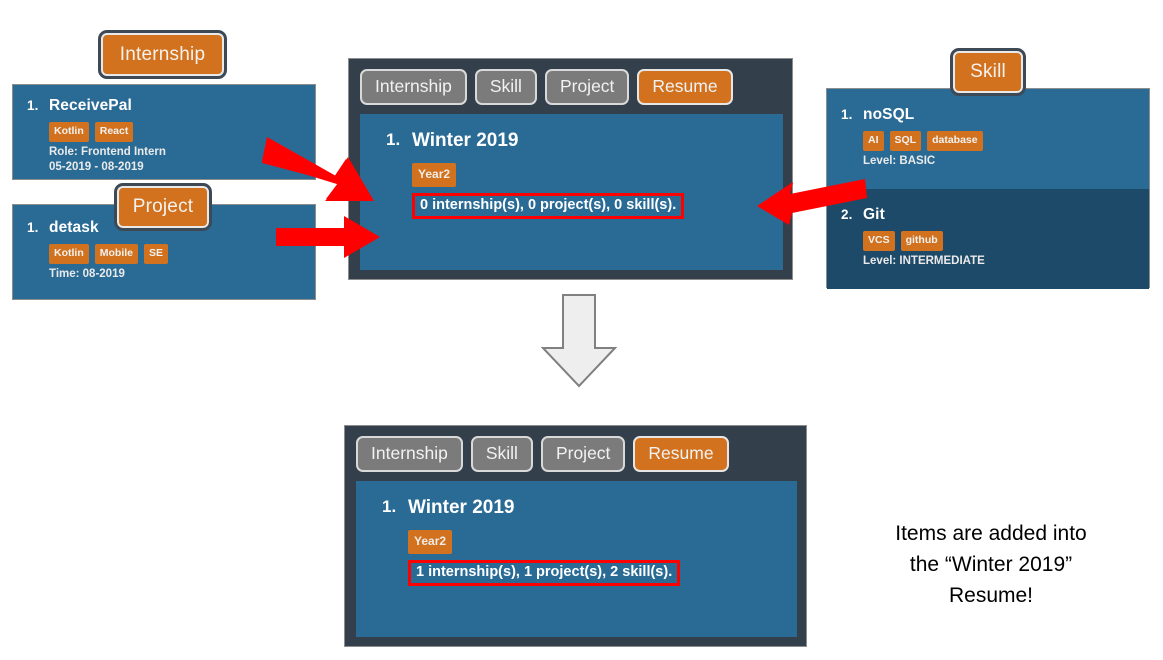 This screenshot has width=1163, height=660. I want to click on project-panel-chip: Project, so click(163, 207).